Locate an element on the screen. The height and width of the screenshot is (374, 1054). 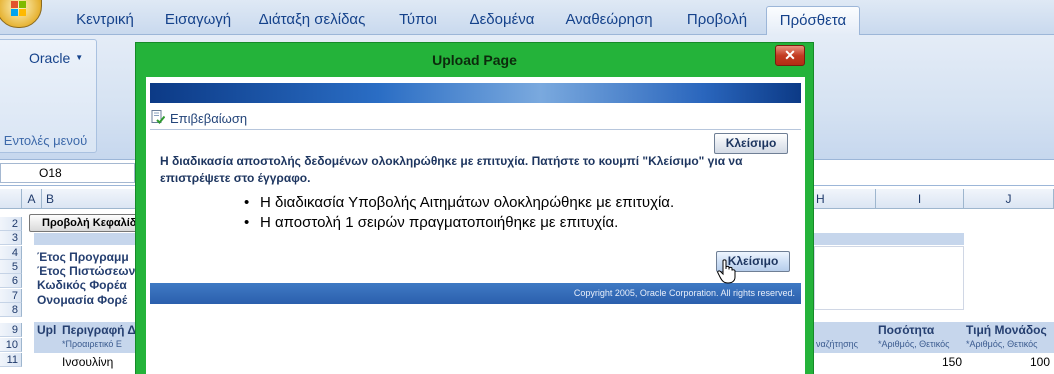
row-header: 8 is located at coordinates (11, 310).